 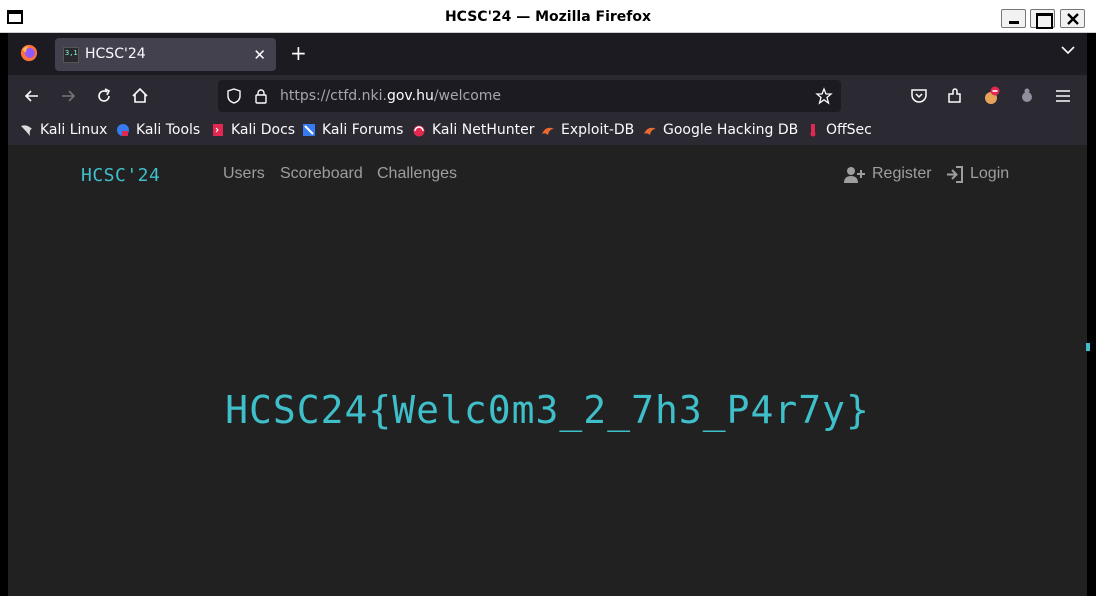 What do you see at coordinates (529, 96) in the screenshot?
I see `url-bar: https://ctfd.nki.gov.hu/welcome` at bounding box center [529, 96].